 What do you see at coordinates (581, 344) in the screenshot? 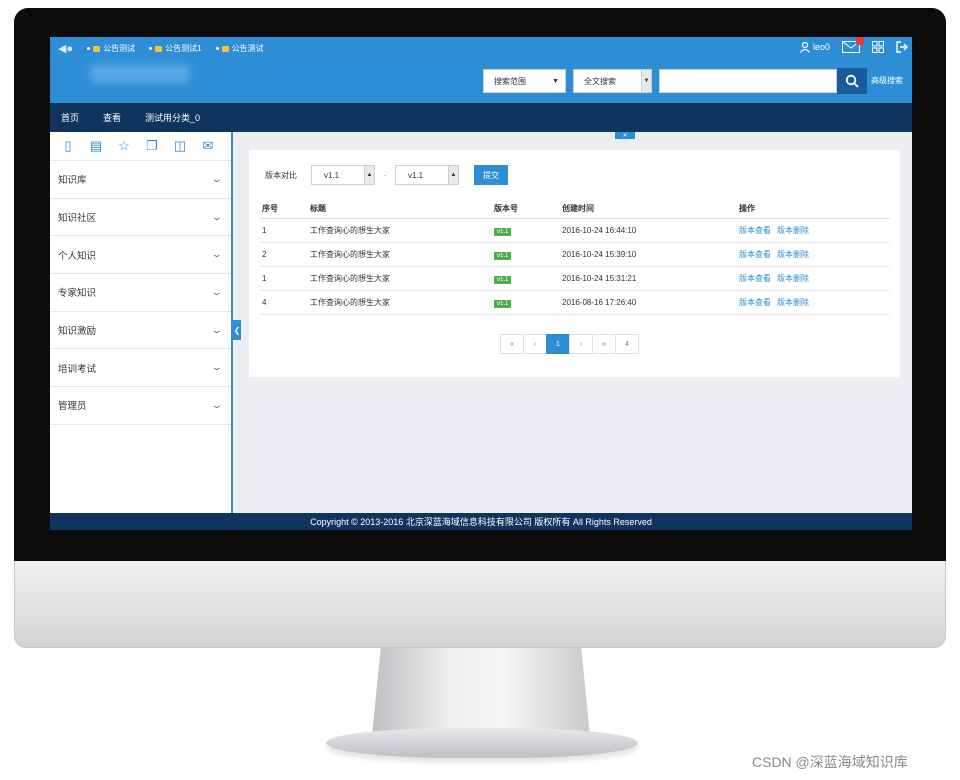
I see `next-page-button: ›` at bounding box center [581, 344].